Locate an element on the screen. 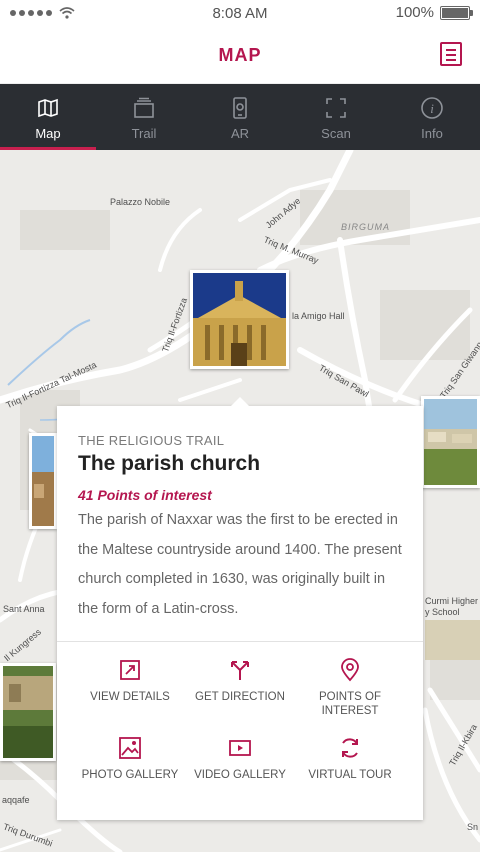  list-icon is located at coordinates (451, 54).